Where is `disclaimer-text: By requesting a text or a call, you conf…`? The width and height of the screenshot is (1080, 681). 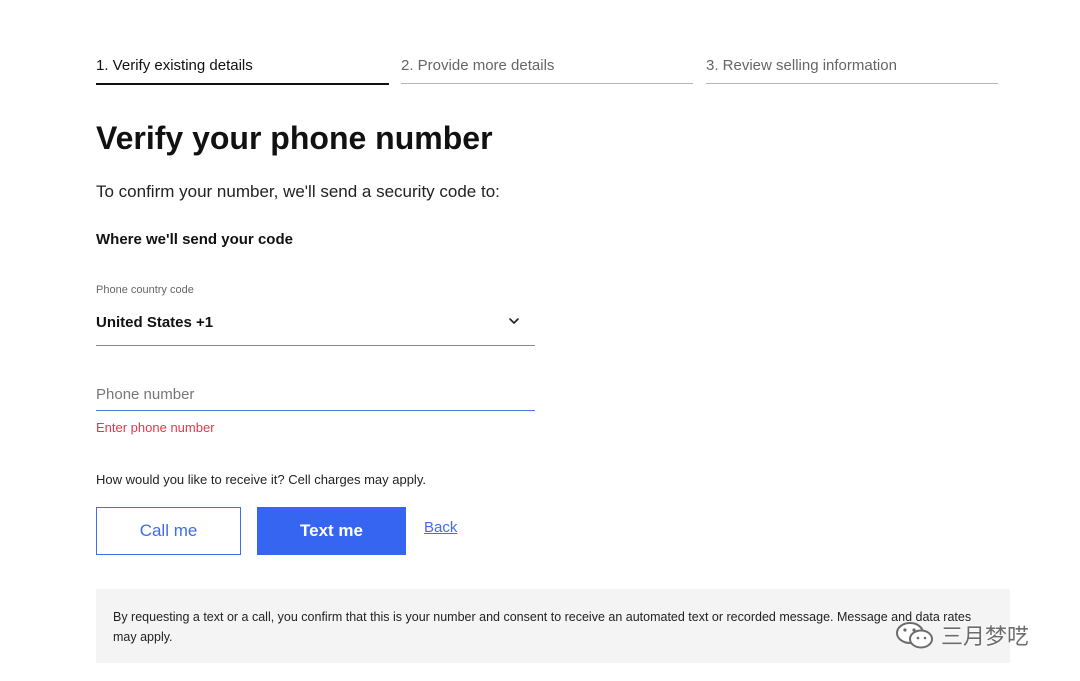
disclaimer-text: By requesting a text or a call, you conf… is located at coordinates (542, 627).